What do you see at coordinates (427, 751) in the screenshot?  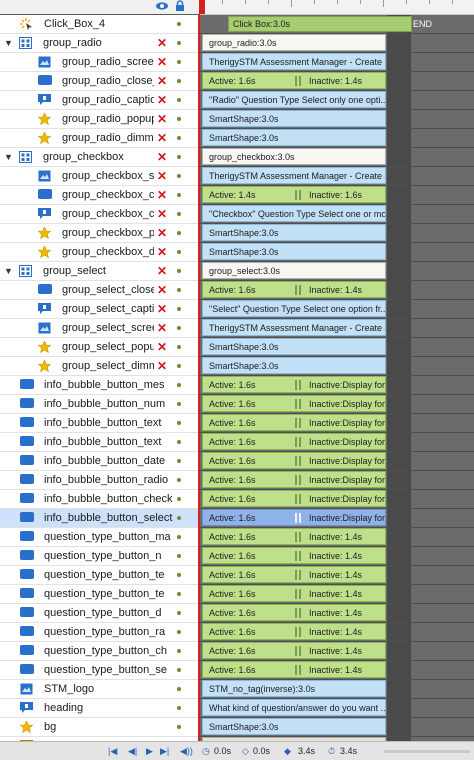 I see `zoom-slider` at bounding box center [427, 751].